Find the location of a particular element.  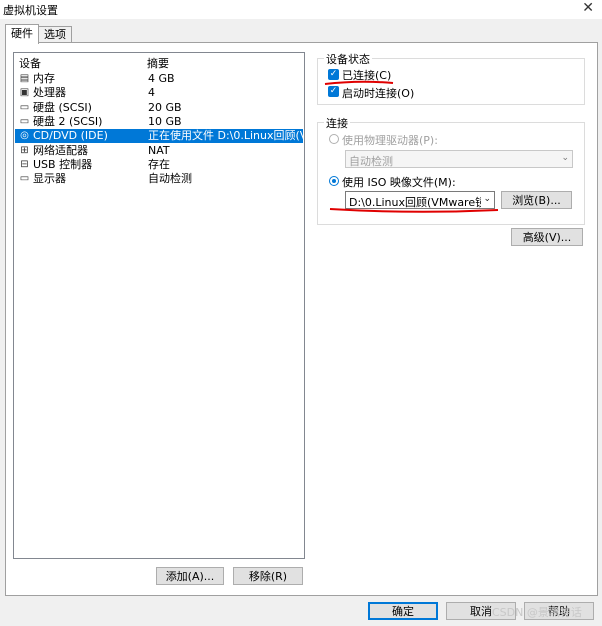

device-summary: 4 is located at coordinates (151, 93).